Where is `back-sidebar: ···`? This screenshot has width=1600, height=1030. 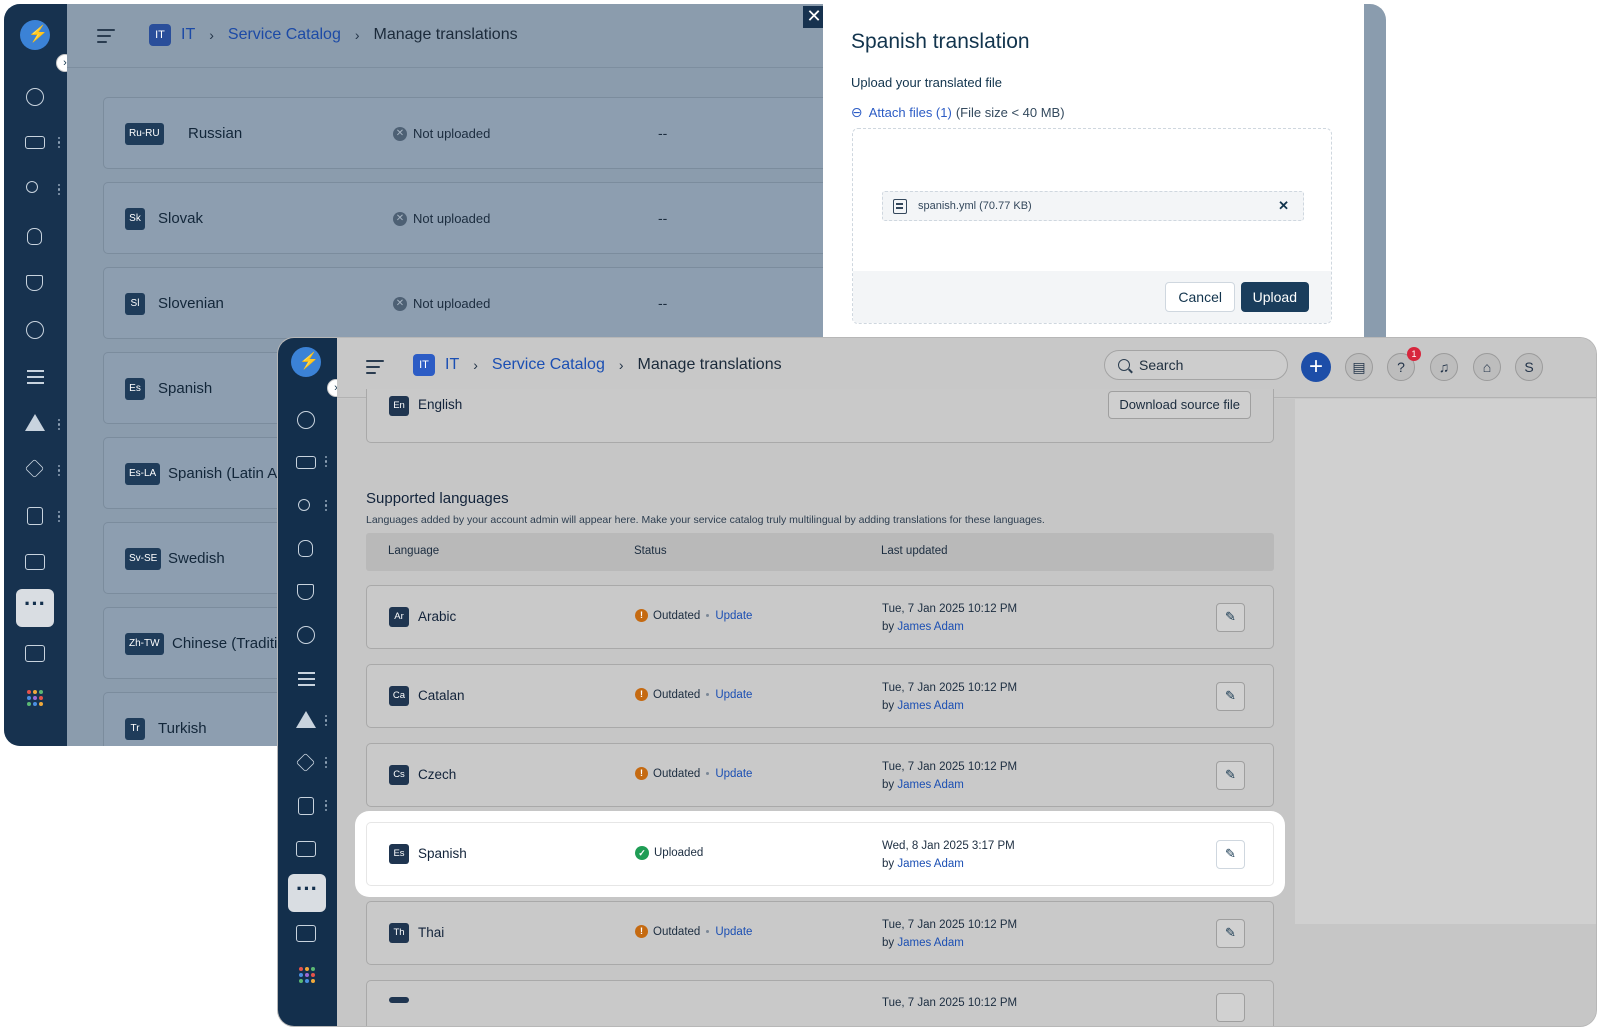
back-sidebar: ··· is located at coordinates (35, 375).